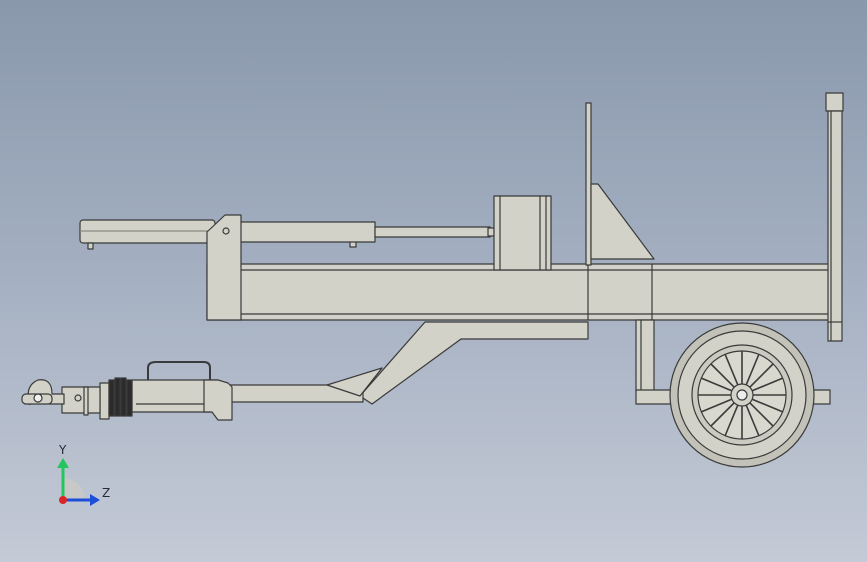  Describe the element at coordinates (287, 234) in the screenshot. I see `hydraulic-cylinder` at that location.